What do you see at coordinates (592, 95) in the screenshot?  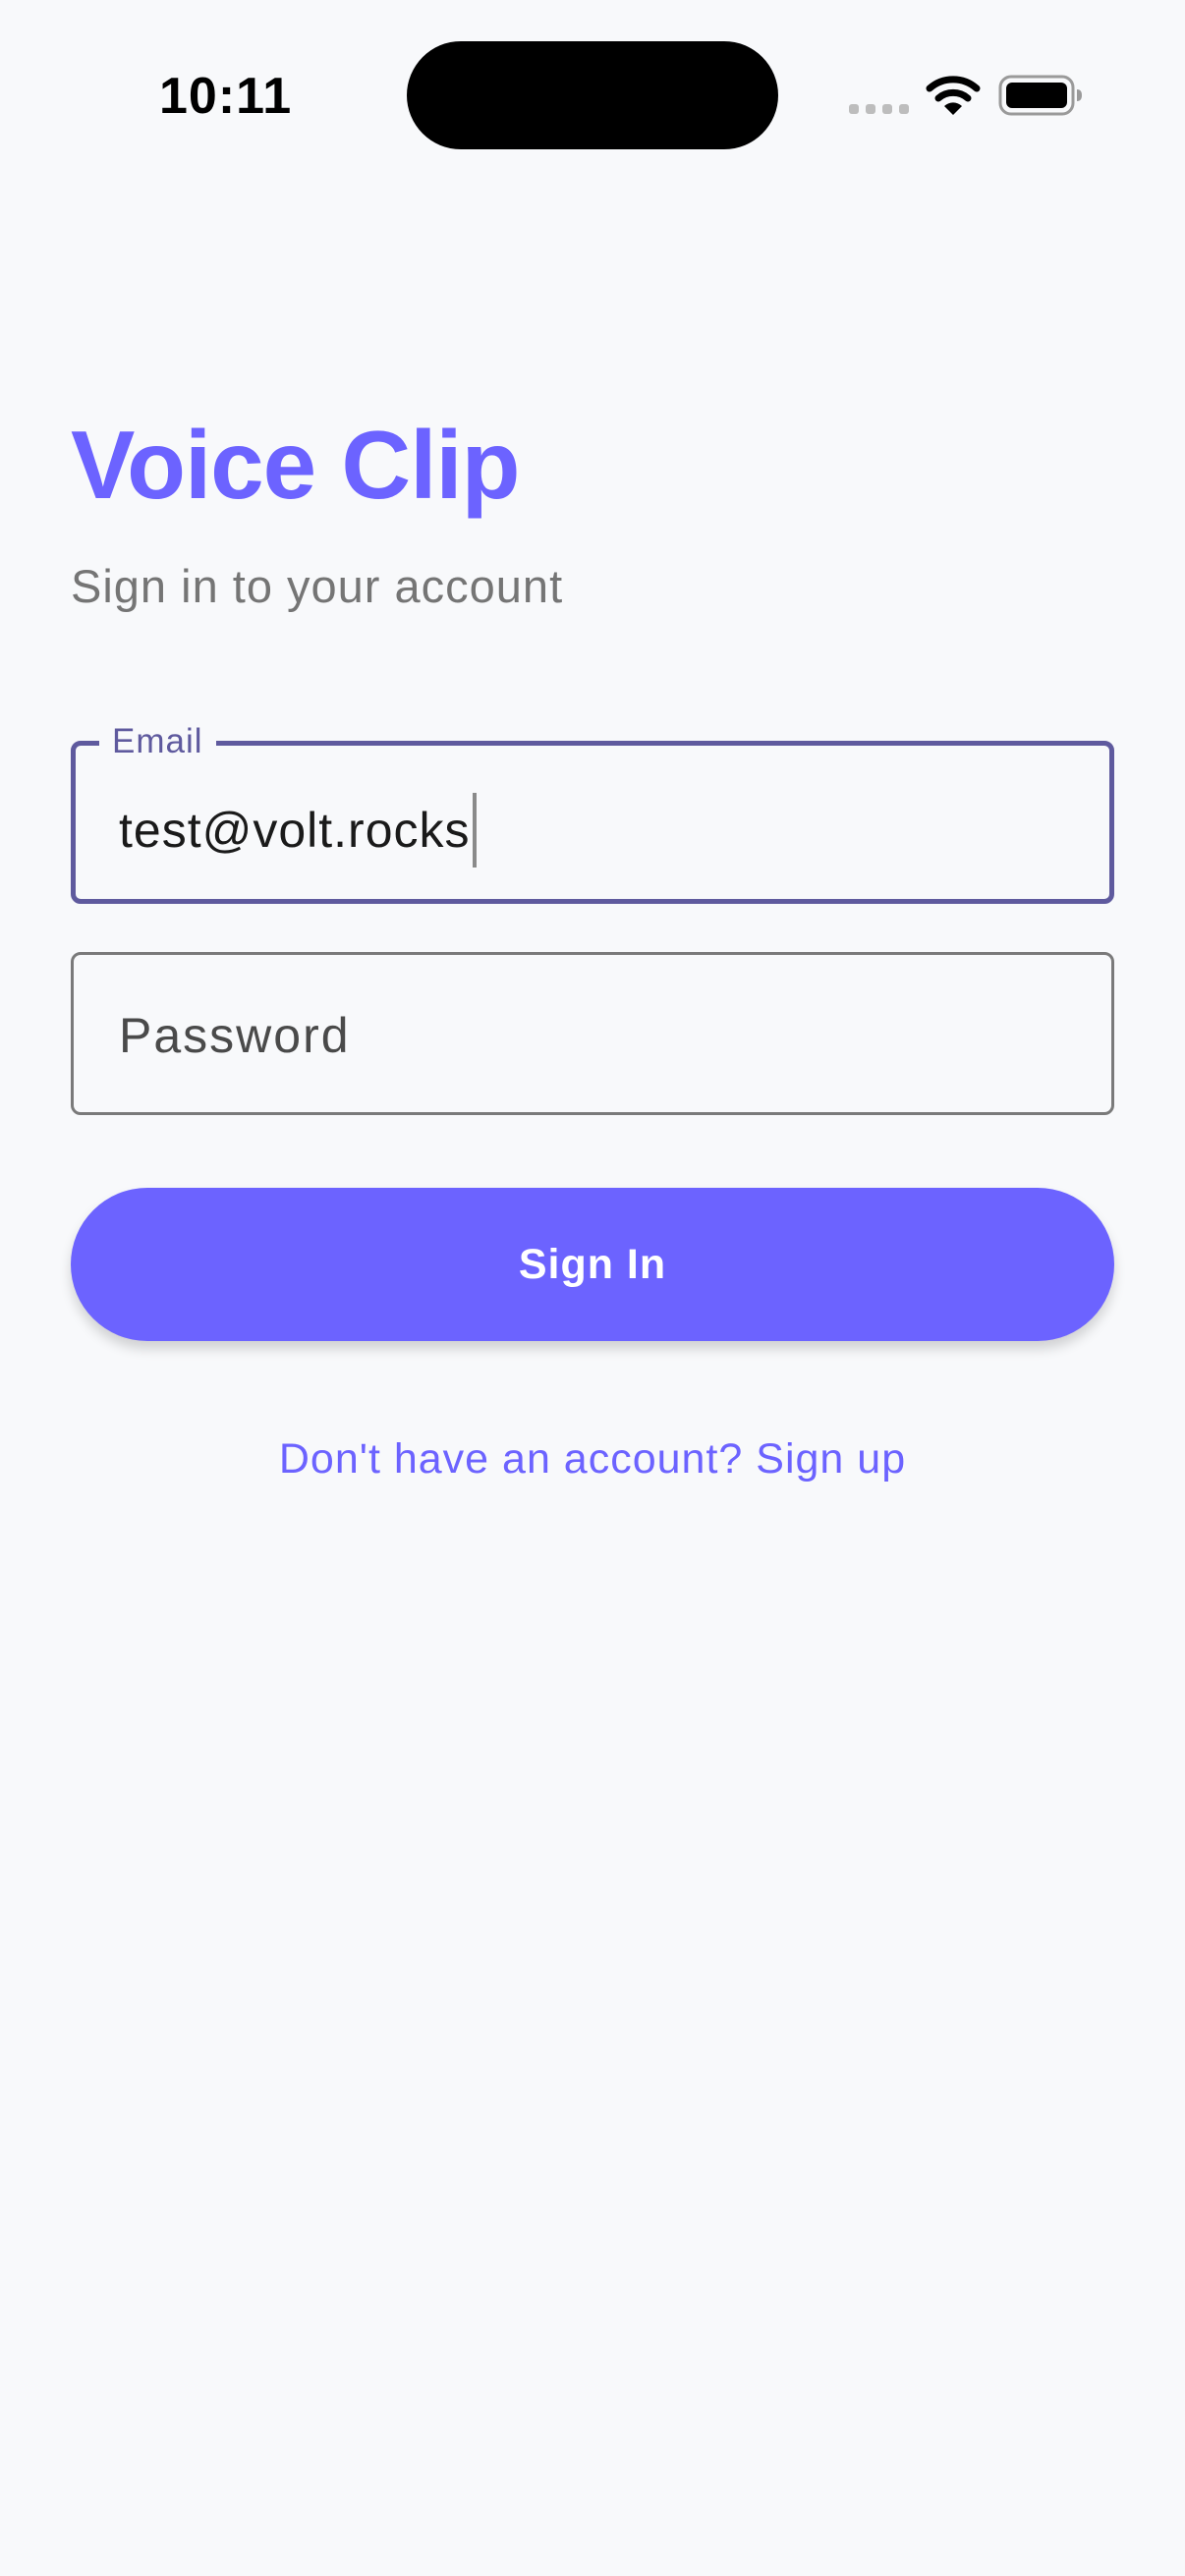 I see `dynamic-island` at bounding box center [592, 95].